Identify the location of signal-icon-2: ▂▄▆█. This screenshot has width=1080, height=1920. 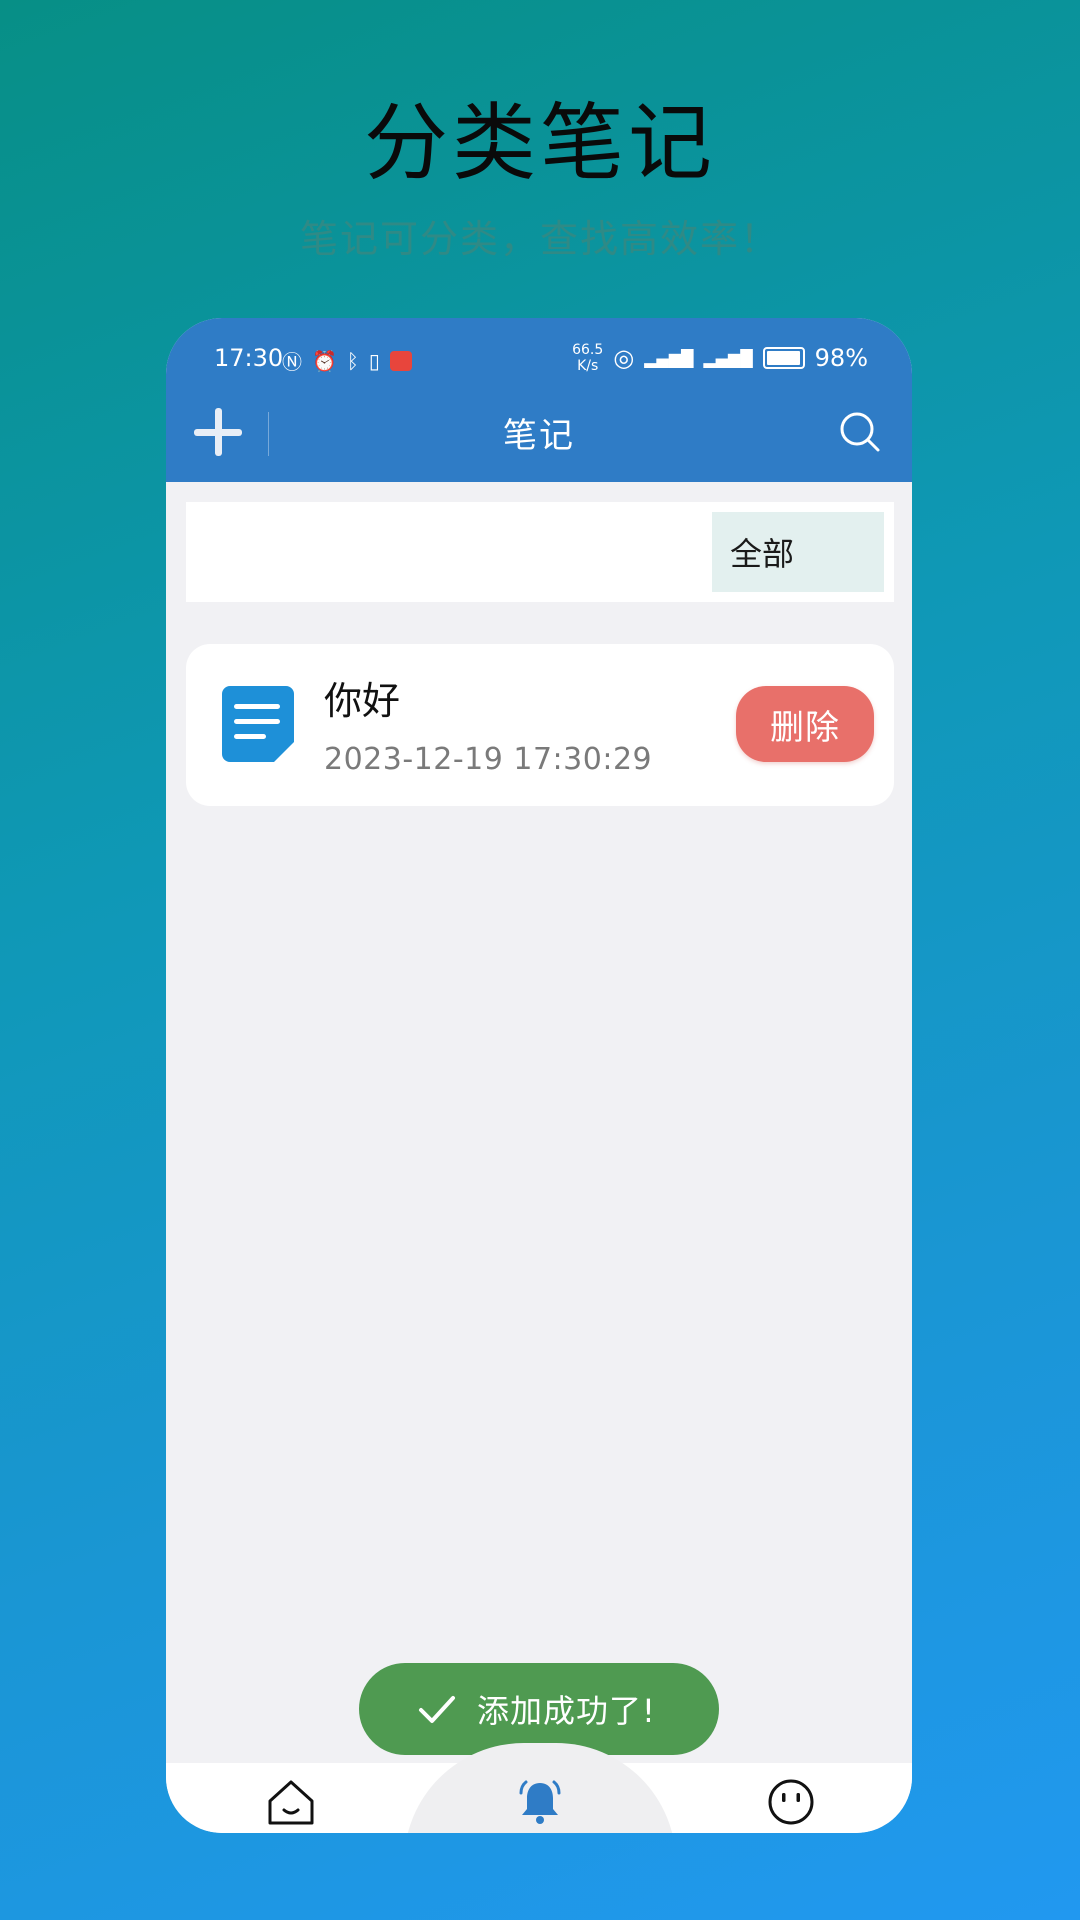
(728, 358).